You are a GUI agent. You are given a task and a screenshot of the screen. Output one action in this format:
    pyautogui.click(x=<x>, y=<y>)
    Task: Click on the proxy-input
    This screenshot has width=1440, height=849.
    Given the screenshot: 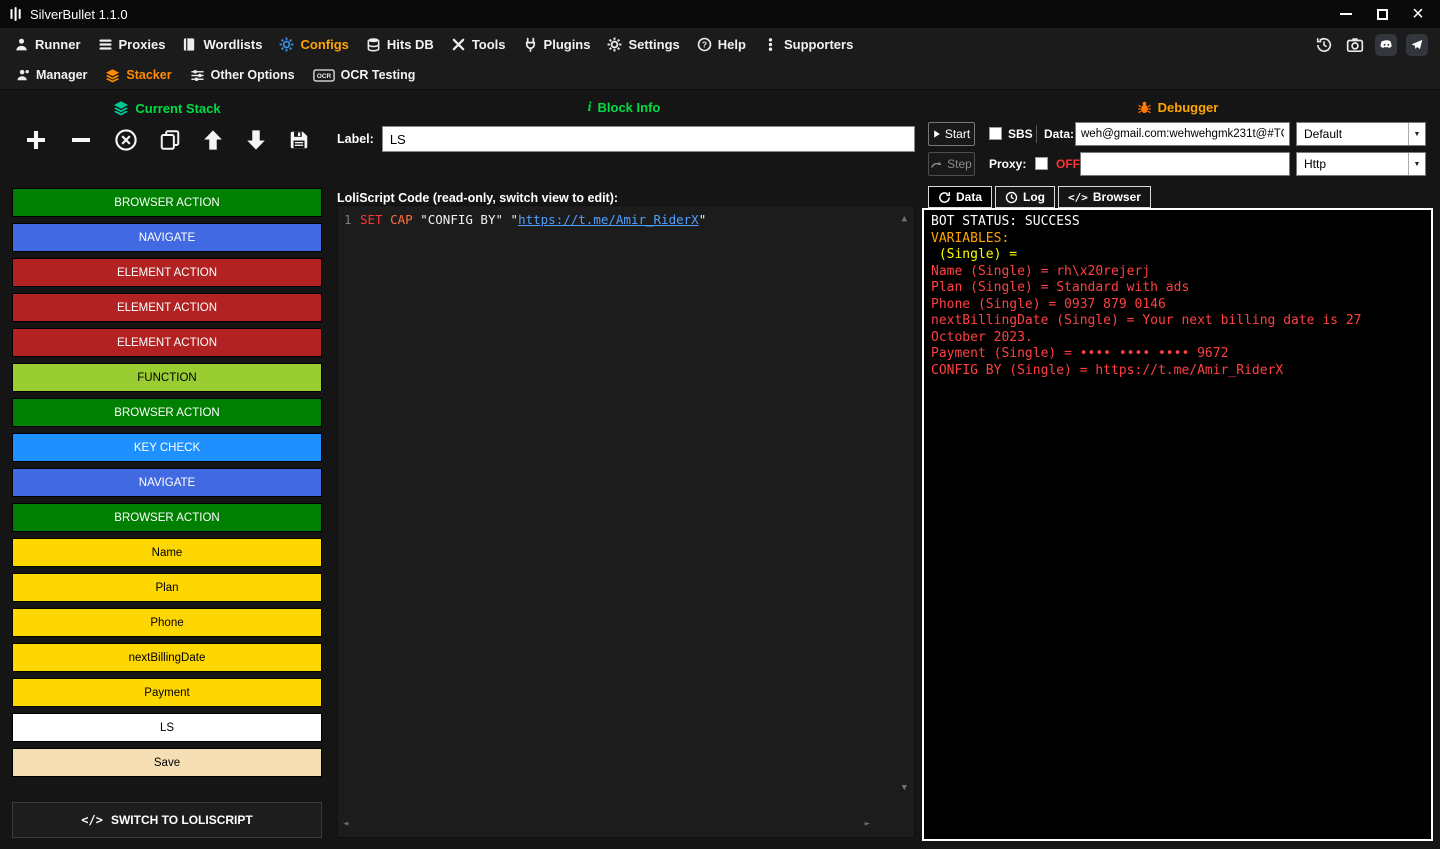 What is the action you would take?
    pyautogui.click(x=1185, y=164)
    